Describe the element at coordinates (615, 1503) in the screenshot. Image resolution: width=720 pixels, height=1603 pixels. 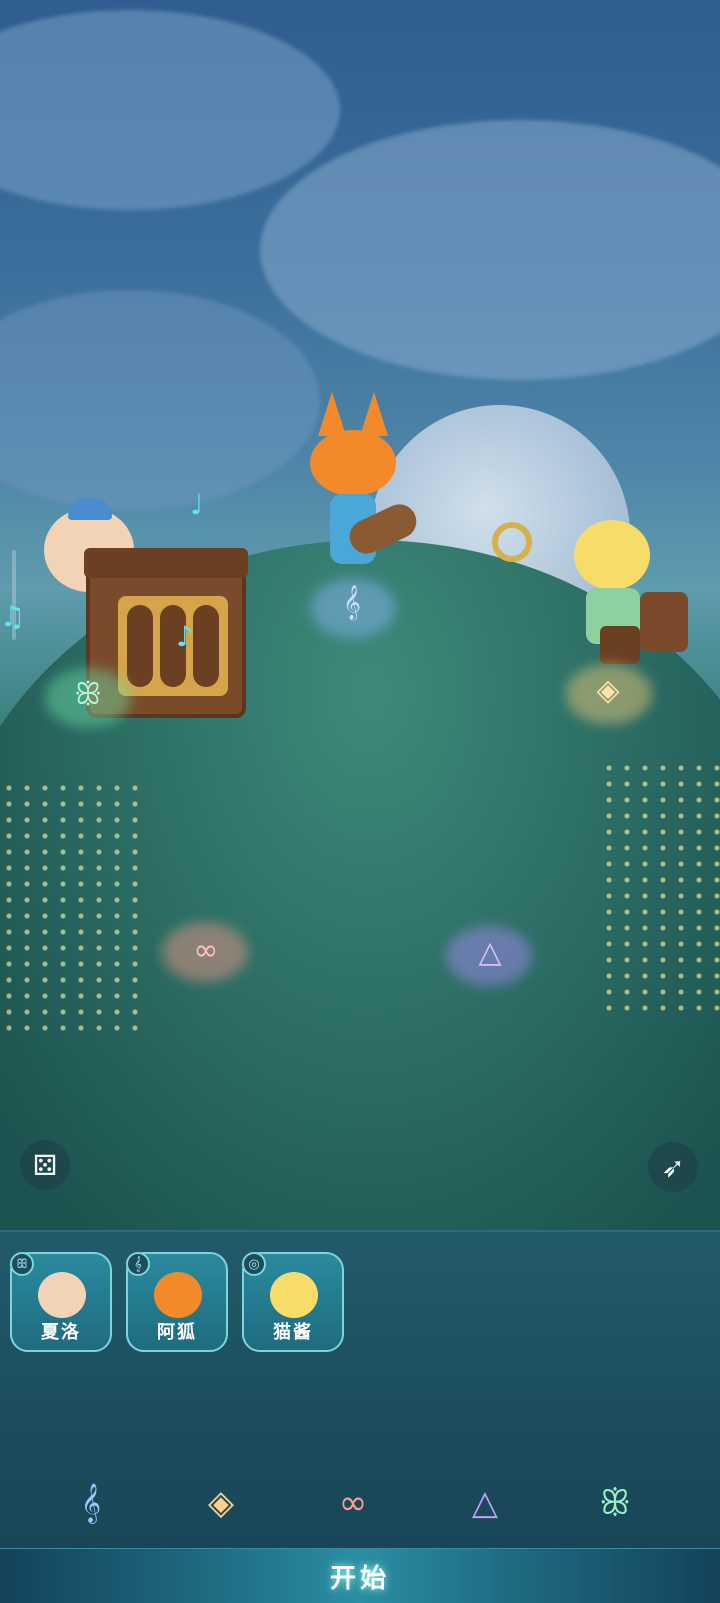
I see `piano-type-filter-icon: ꕥ` at that location.